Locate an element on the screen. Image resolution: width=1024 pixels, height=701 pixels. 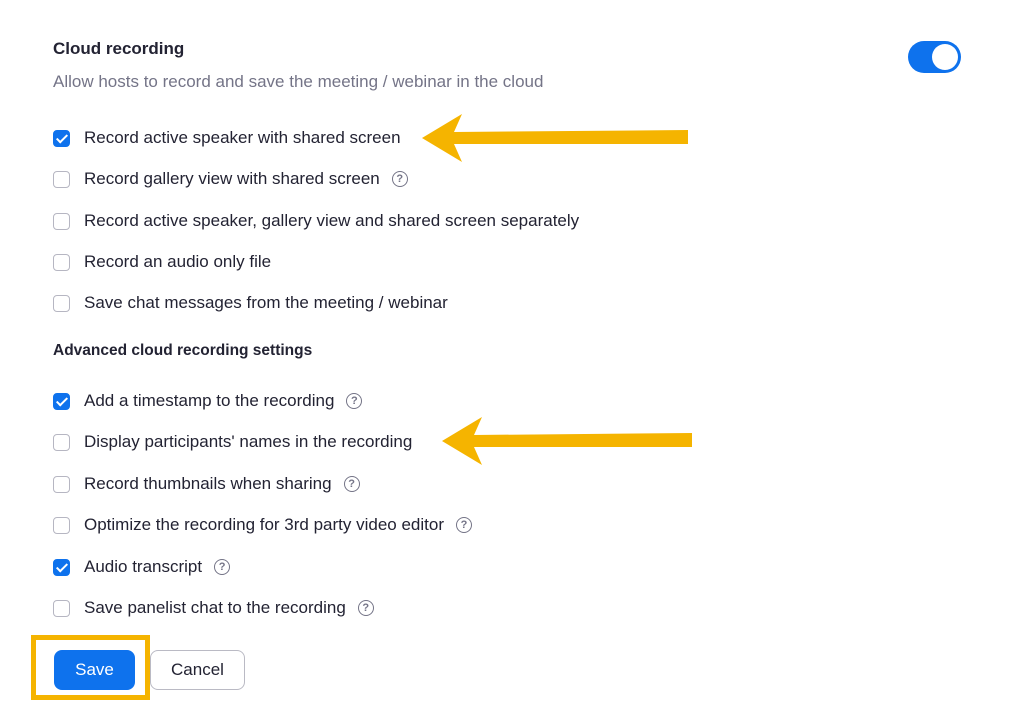
option-thumbnails: Record thumbnails when sharing ? is located at coordinates (206, 484).